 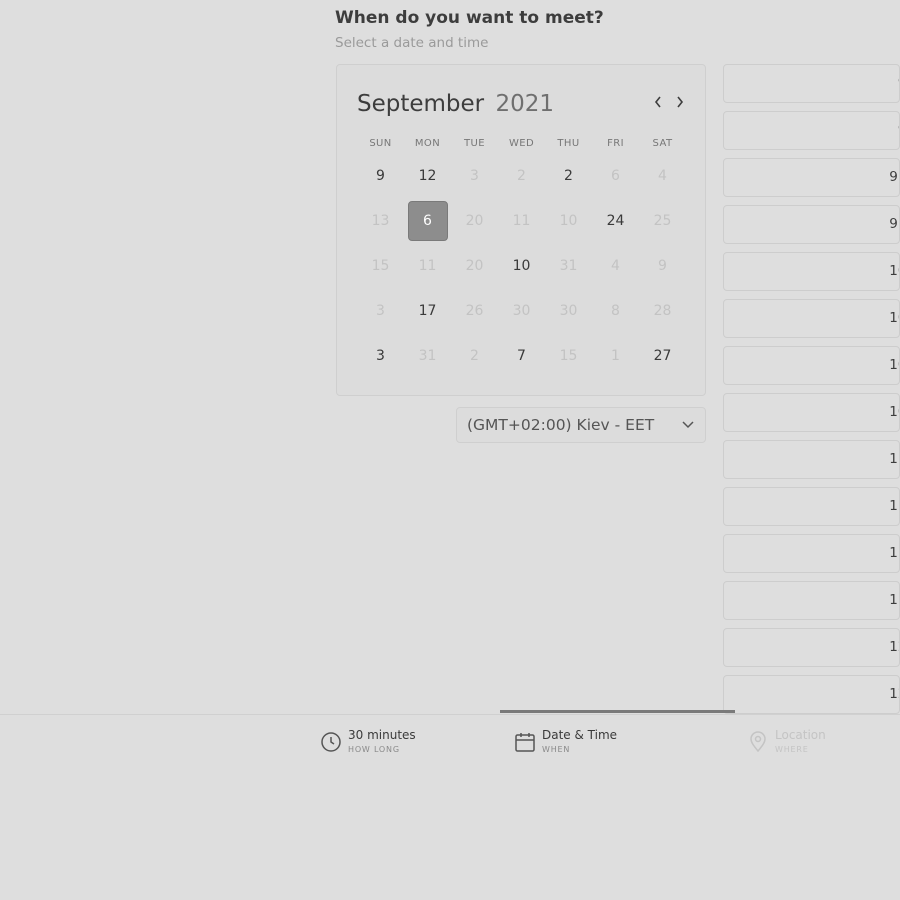 I want to click on weekday-label: THU, so click(x=568, y=143).